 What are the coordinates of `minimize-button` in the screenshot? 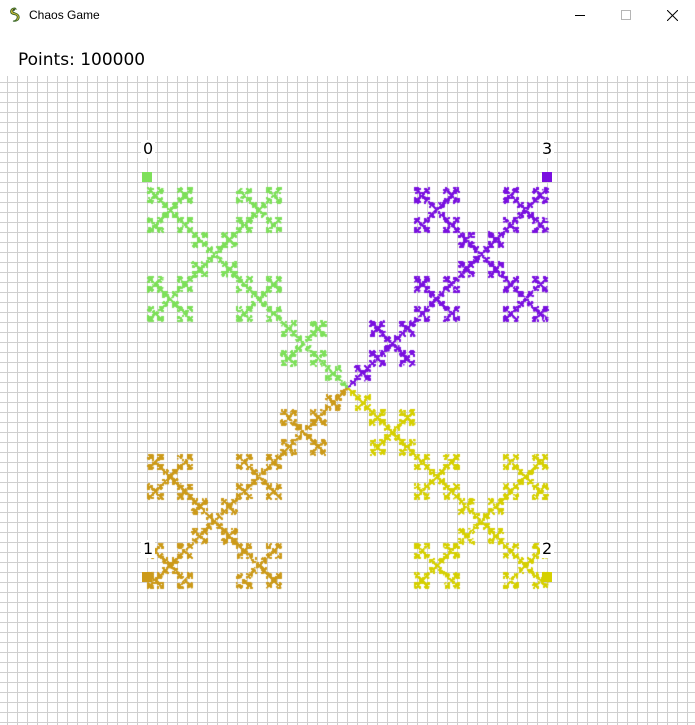 It's located at (580, 15).